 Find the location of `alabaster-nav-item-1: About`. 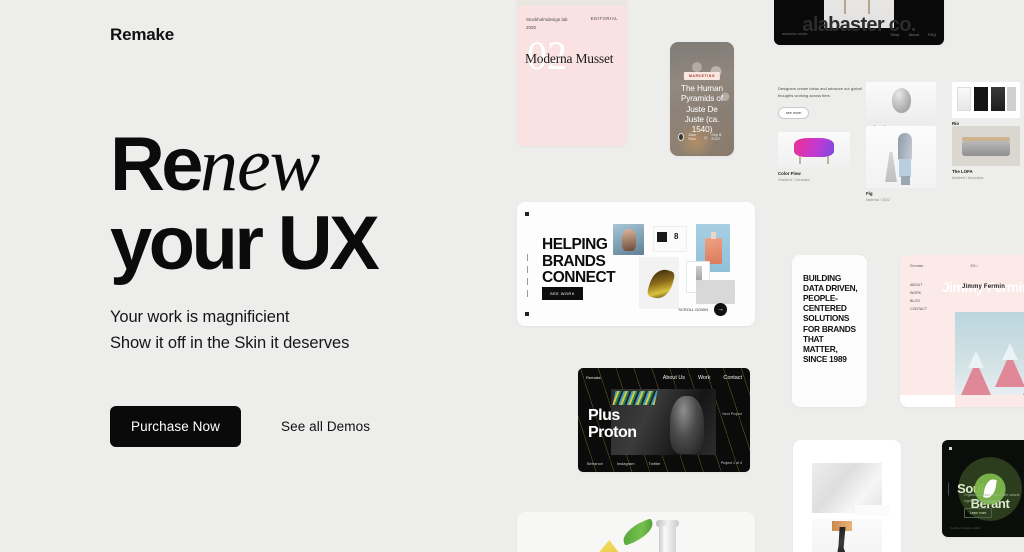

alabaster-nav-item-1: About is located at coordinates (914, 34).